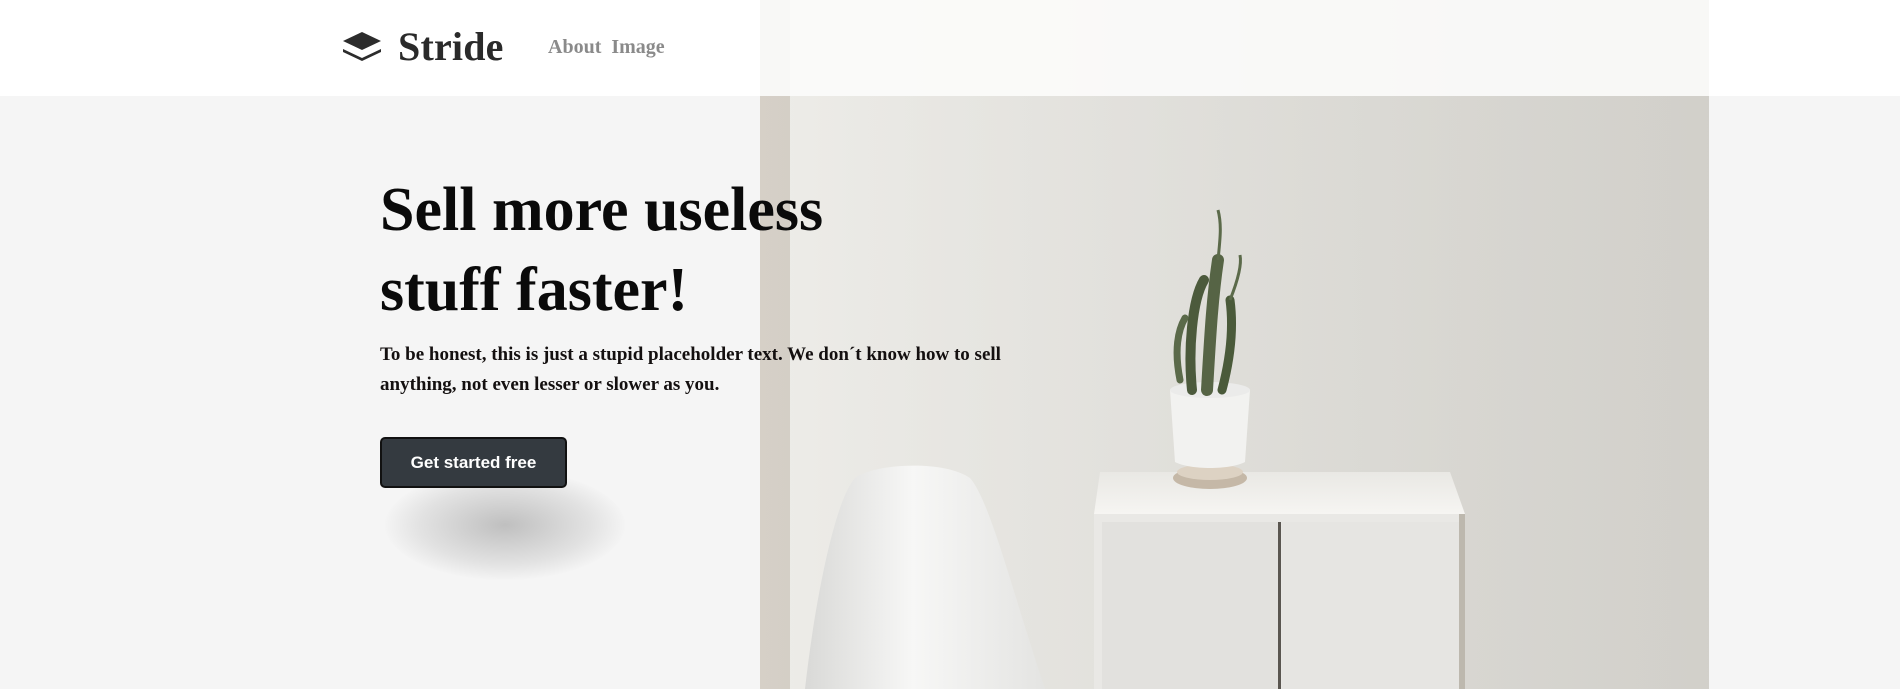 The image size is (1900, 689). Describe the element at coordinates (574, 47) in the screenshot. I see `nav-link-about: About` at that location.